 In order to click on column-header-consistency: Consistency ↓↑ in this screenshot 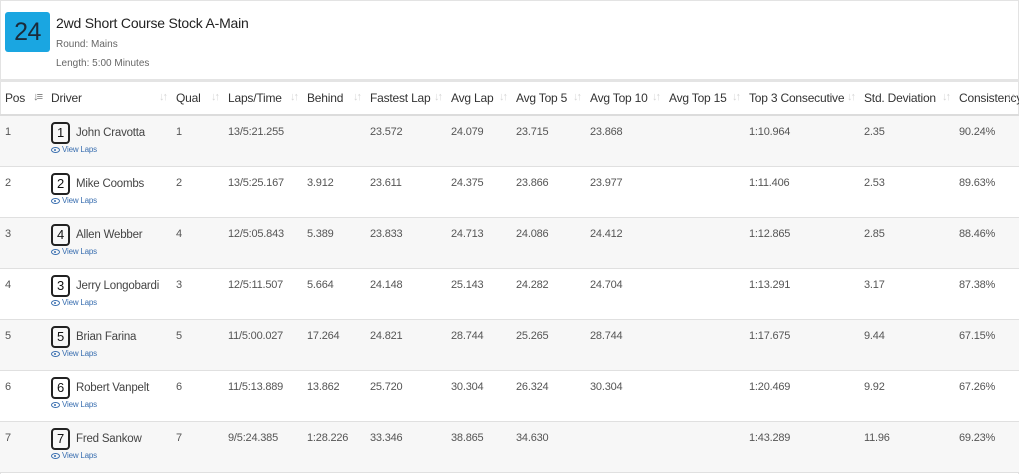, I will do `click(986, 99)`.